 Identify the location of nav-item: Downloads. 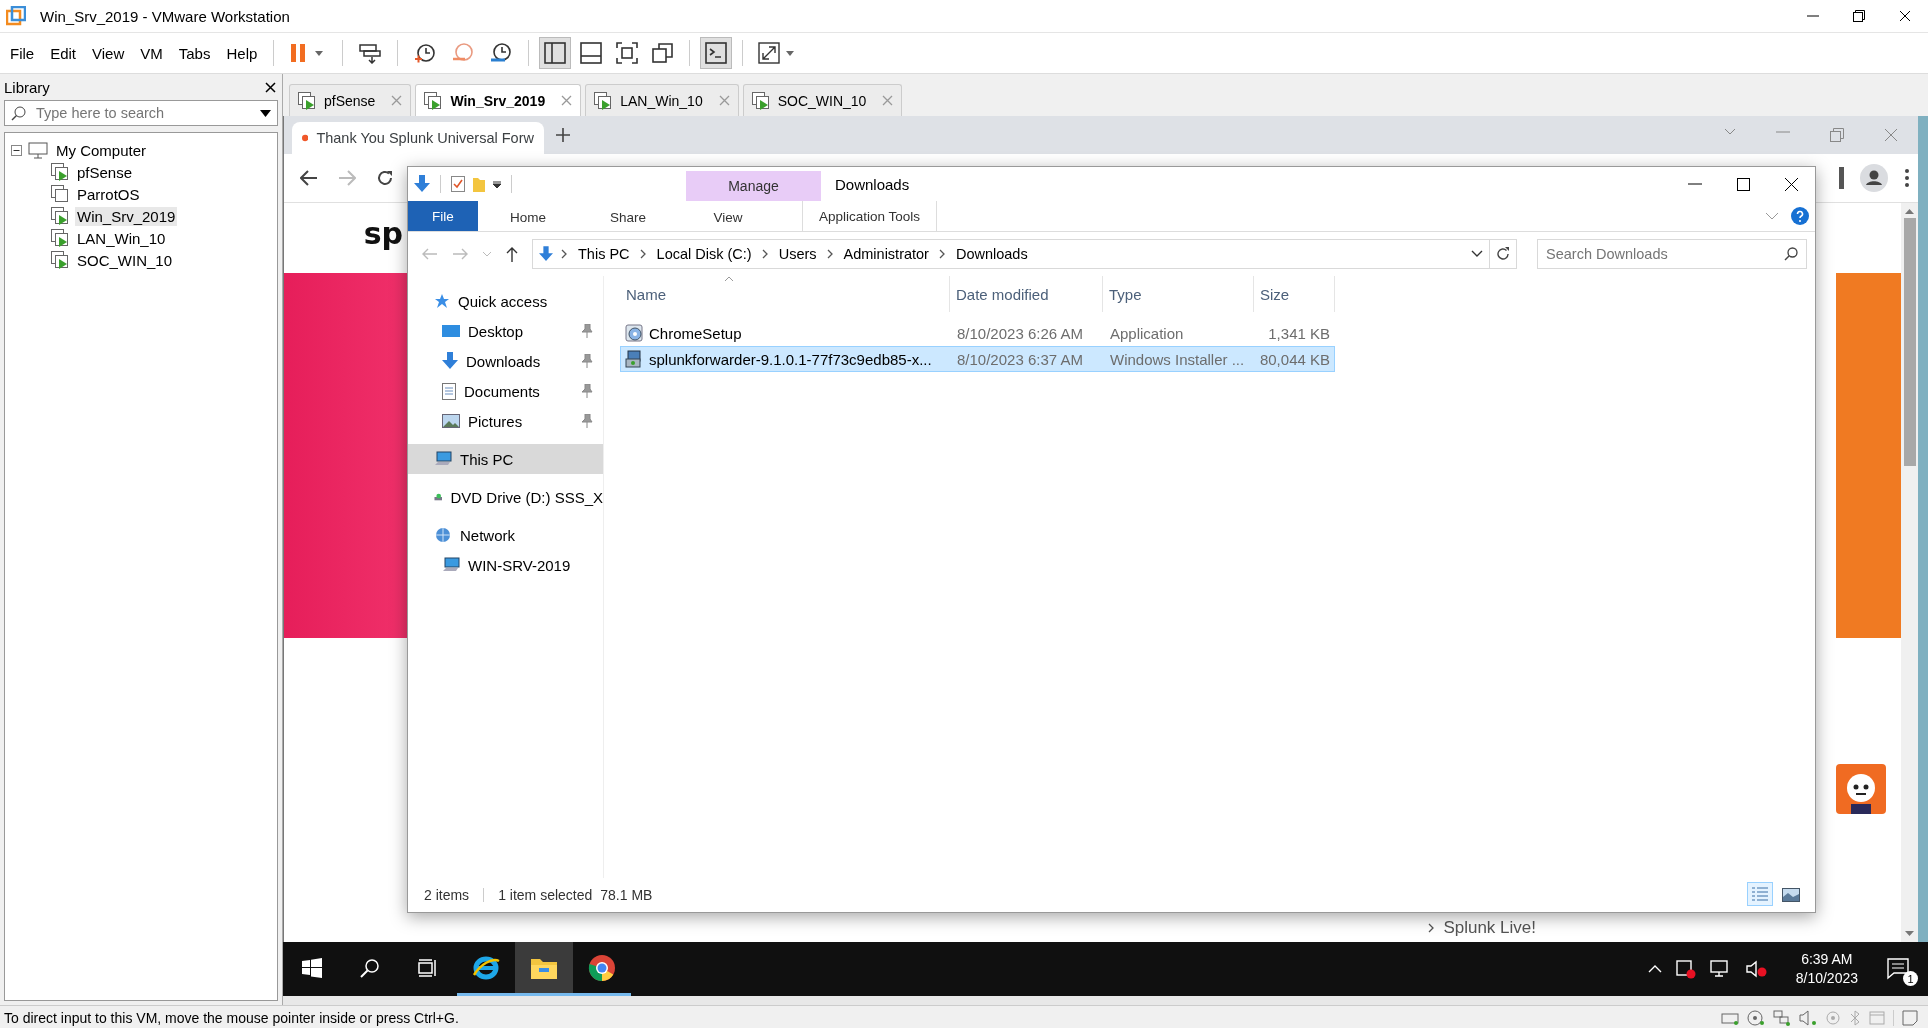
(505, 361).